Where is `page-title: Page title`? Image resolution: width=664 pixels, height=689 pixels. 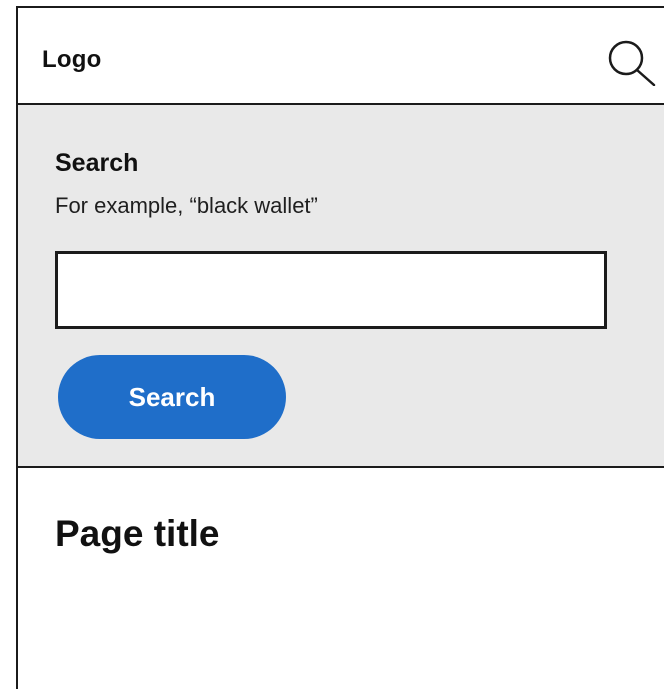
page-title: Page title is located at coordinates (137, 533).